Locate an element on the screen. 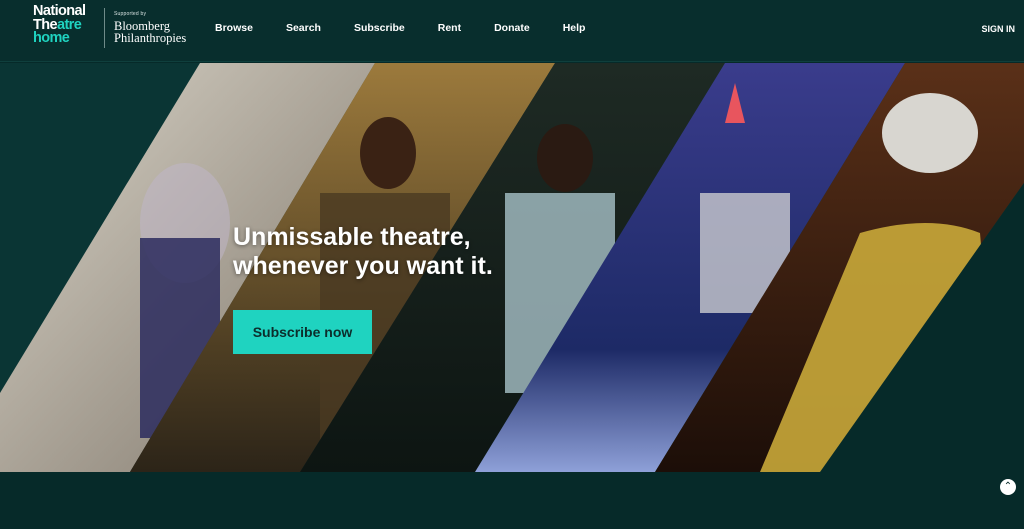 Image resolution: width=1024 pixels, height=529 pixels. hero-headline-line-1: Unmissable theatre, is located at coordinates (352, 237).